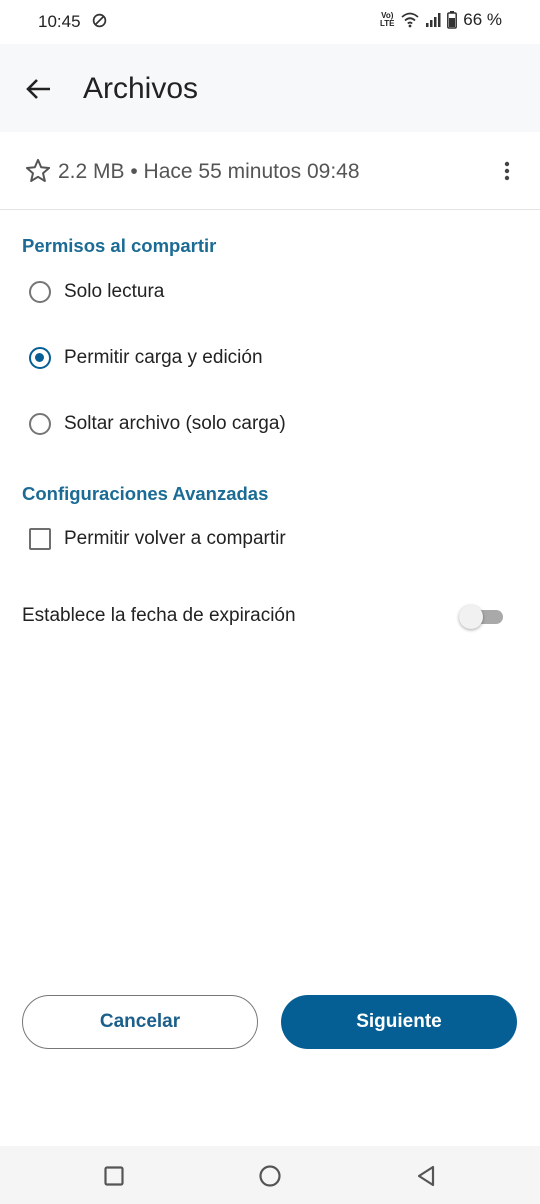  Describe the element at coordinates (426, 1176) in the screenshot. I see `back-triangle-icon` at that location.